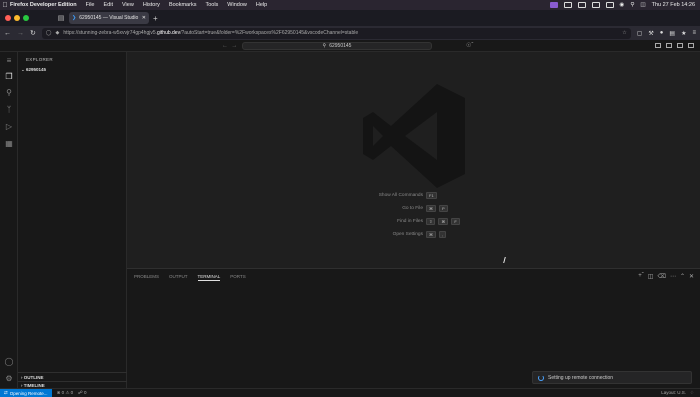  Describe the element at coordinates (641, 276) in the screenshot. I see `new-terminal-icon: +ˇ` at that location.